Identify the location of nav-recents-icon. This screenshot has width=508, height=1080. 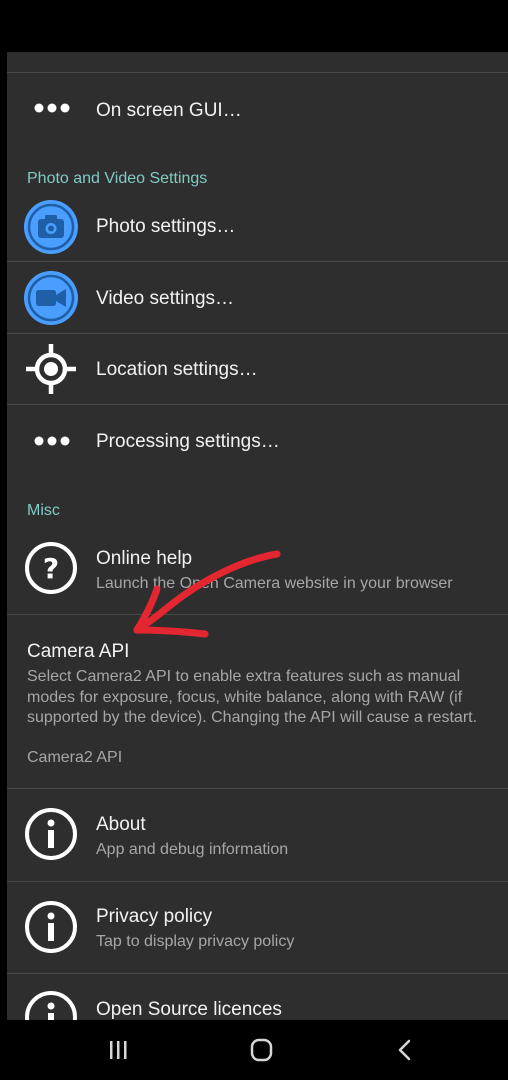
(118, 1050).